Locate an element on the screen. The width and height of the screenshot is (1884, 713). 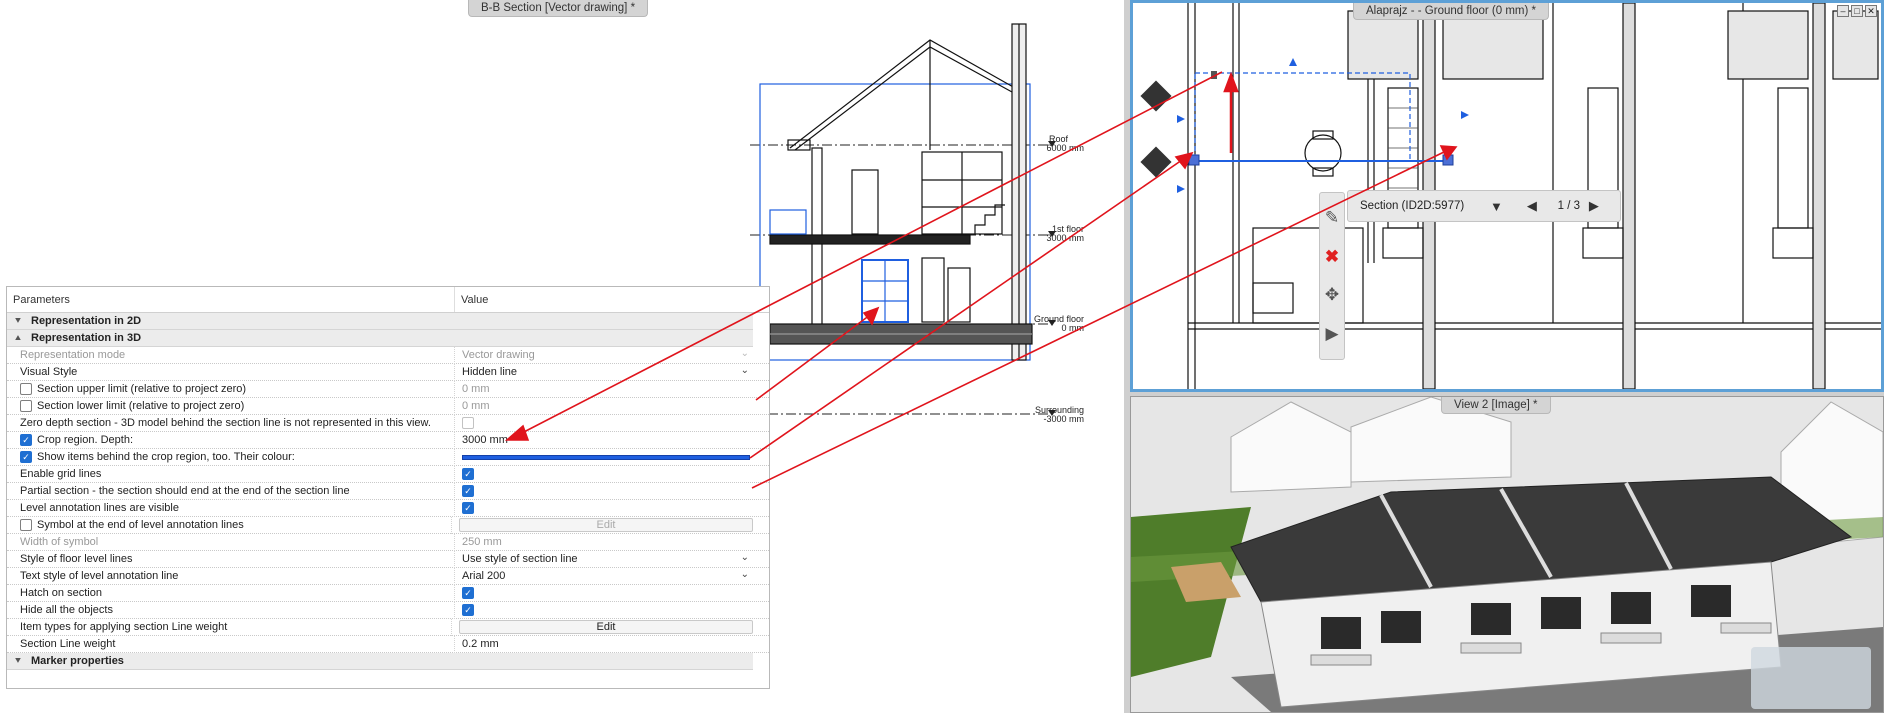
section-id-label: Section (ID2D:5977) is located at coordinates (1412, 206).